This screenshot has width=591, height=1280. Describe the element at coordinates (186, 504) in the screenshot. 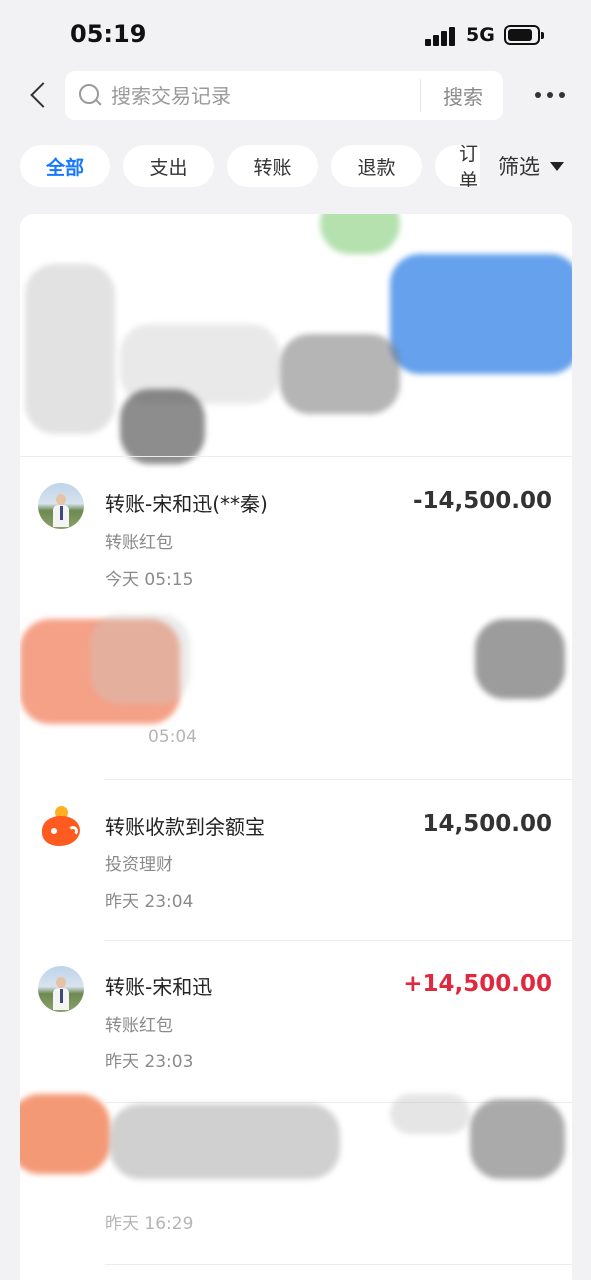

I see `transaction-title: 转账-宋和迅(**秦)` at that location.